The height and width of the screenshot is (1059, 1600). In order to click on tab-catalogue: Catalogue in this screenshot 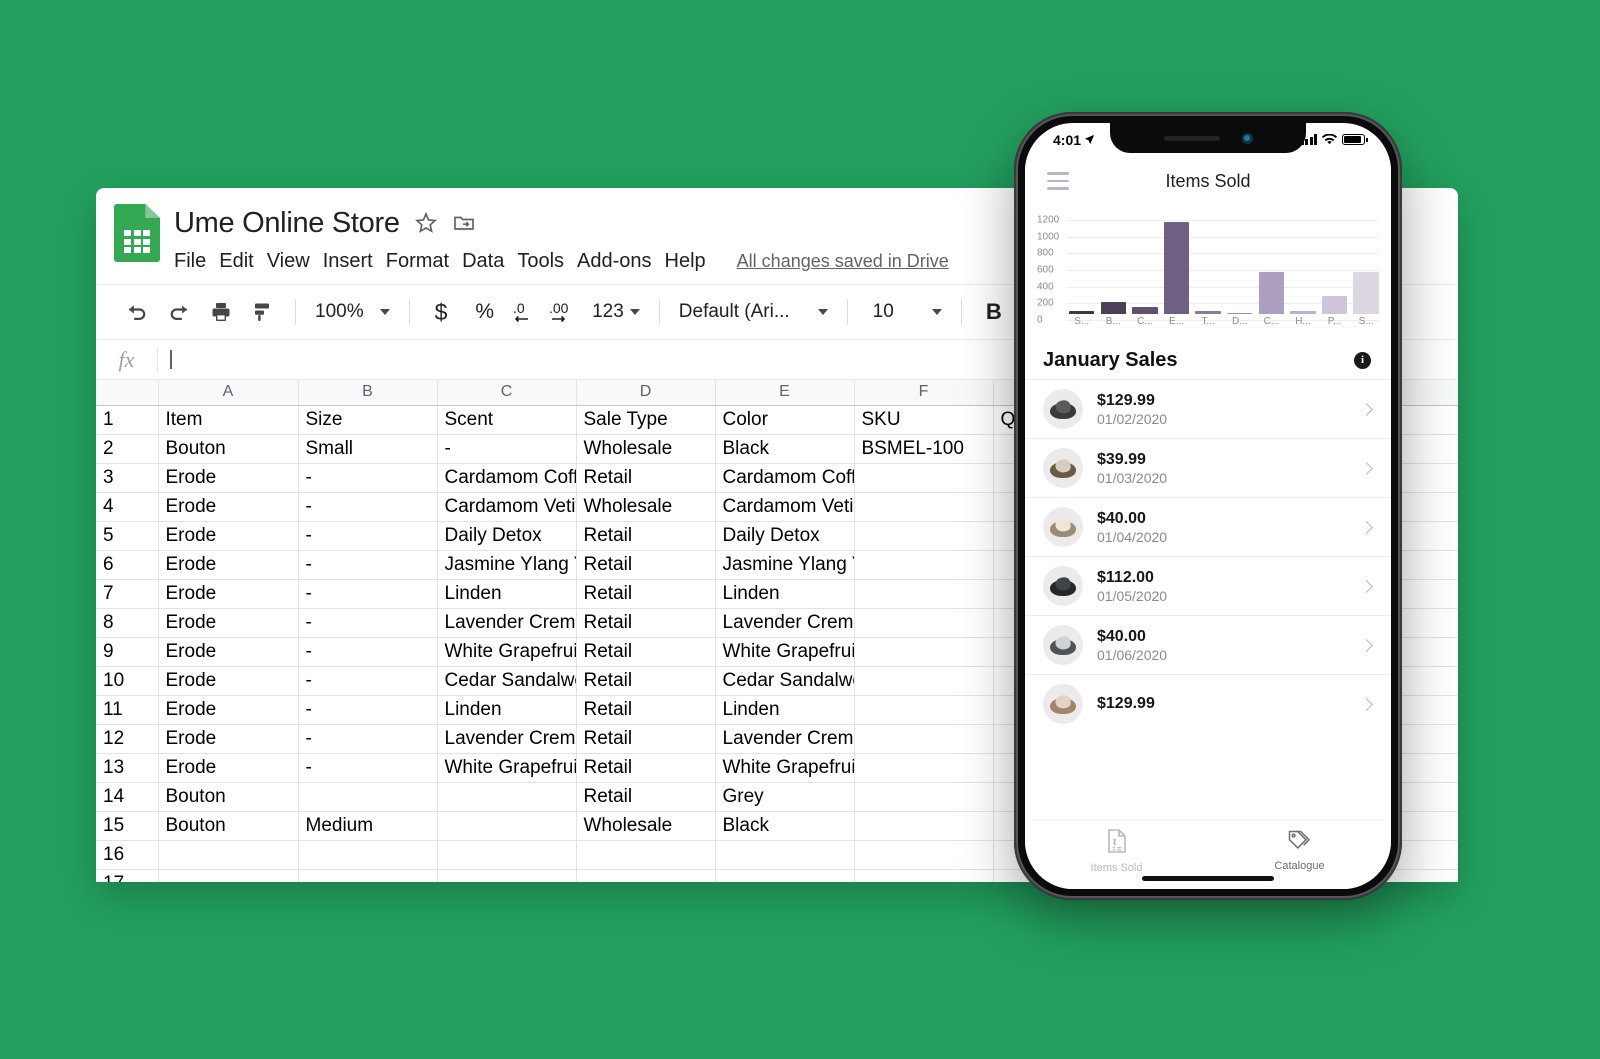, I will do `click(1299, 850)`.